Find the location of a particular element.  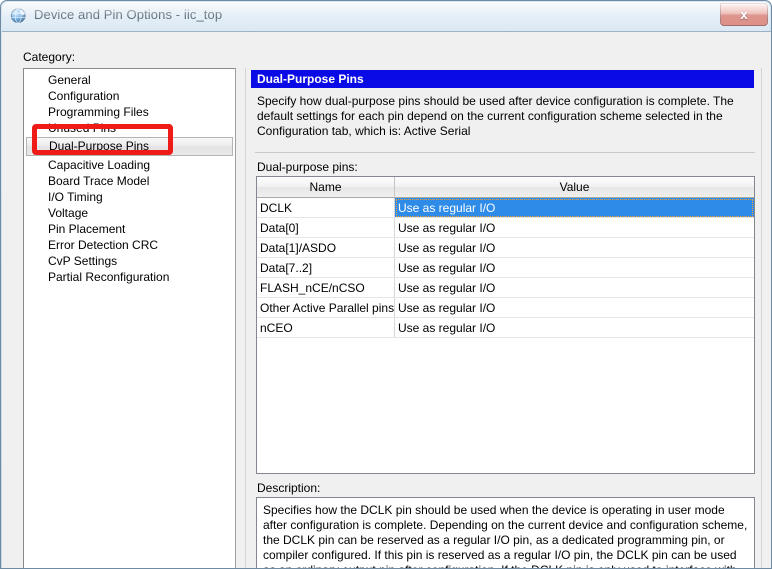

category-item-dual-purpose-pins: Dual-Purpose Pins is located at coordinates (129, 146).